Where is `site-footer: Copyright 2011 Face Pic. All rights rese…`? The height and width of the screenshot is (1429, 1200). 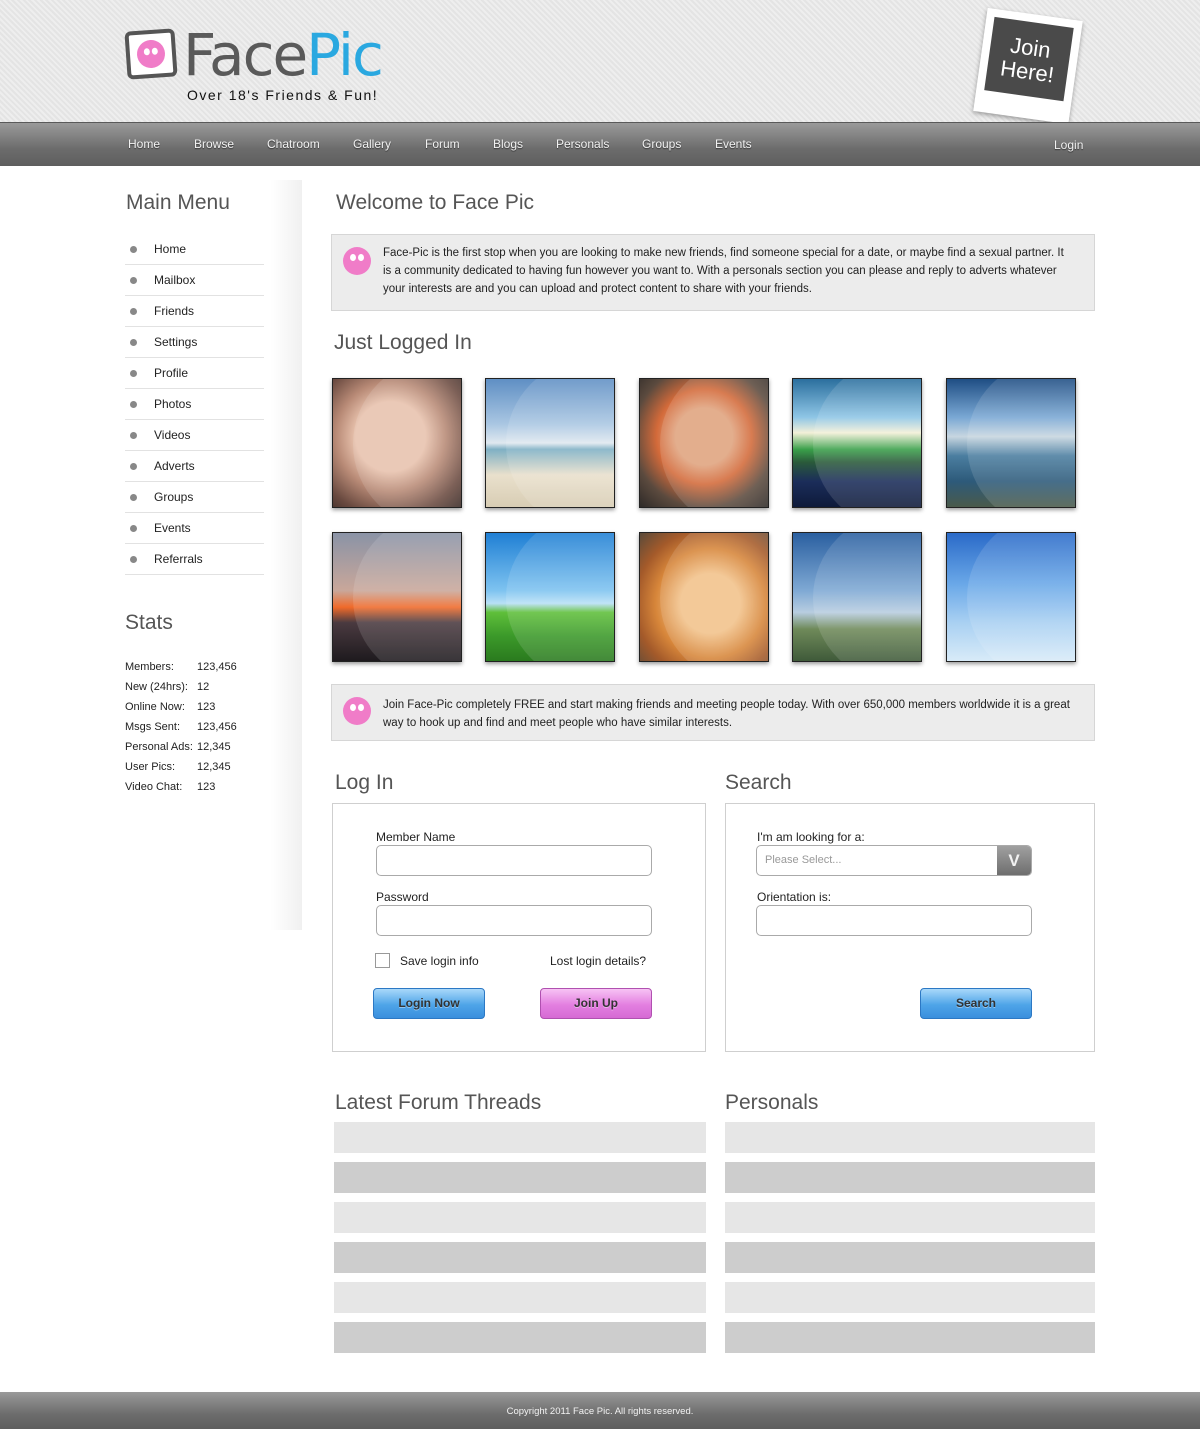 site-footer: Copyright 2011 Face Pic. All rights rese… is located at coordinates (600, 1410).